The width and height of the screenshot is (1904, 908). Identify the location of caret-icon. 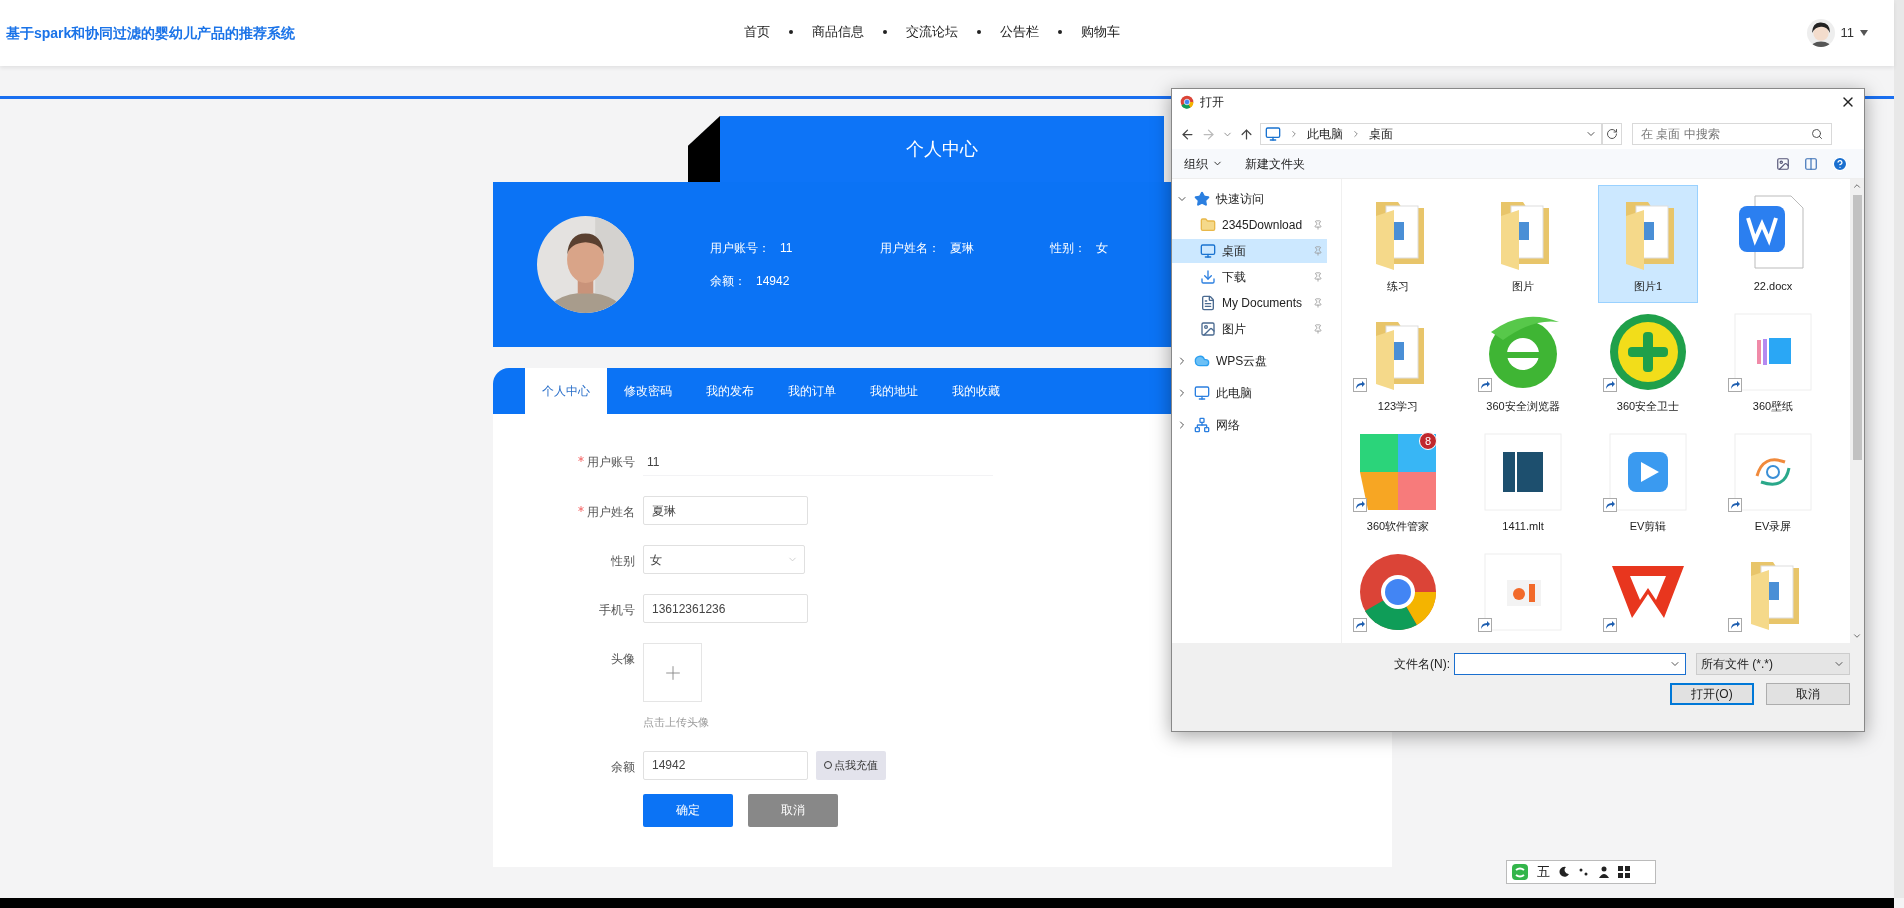
(1864, 33).